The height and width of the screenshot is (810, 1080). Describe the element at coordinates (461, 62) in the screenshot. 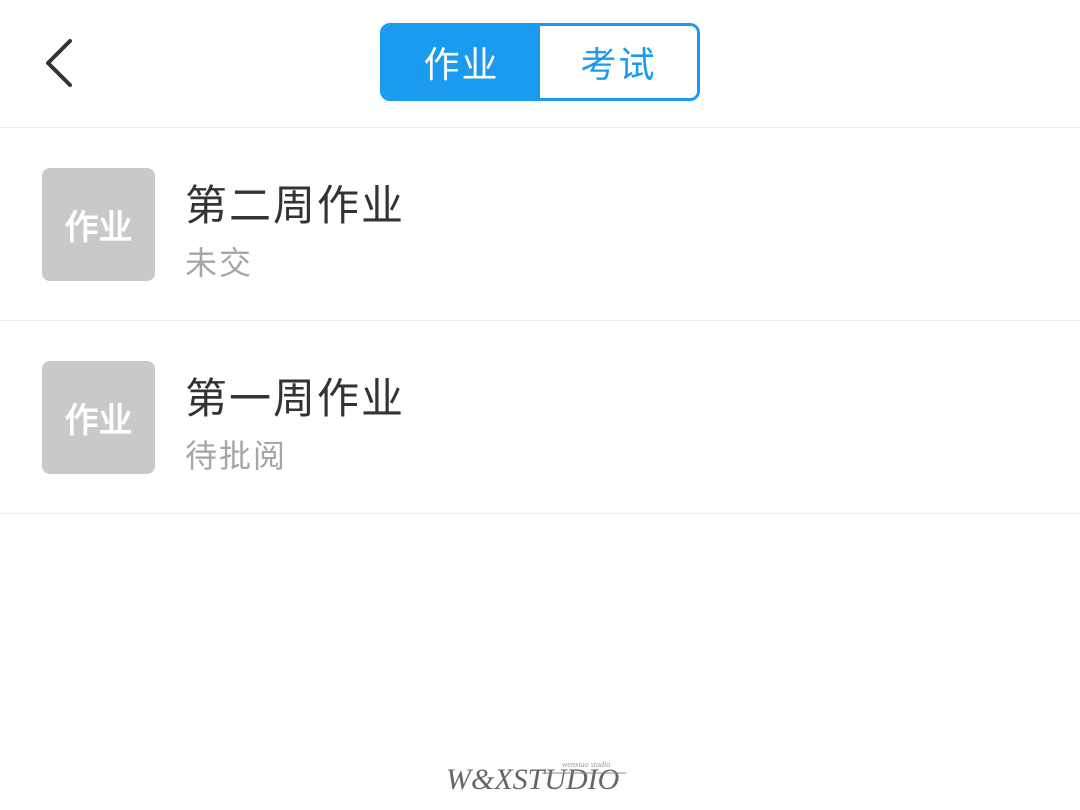

I see `tab-homework: 作业` at that location.